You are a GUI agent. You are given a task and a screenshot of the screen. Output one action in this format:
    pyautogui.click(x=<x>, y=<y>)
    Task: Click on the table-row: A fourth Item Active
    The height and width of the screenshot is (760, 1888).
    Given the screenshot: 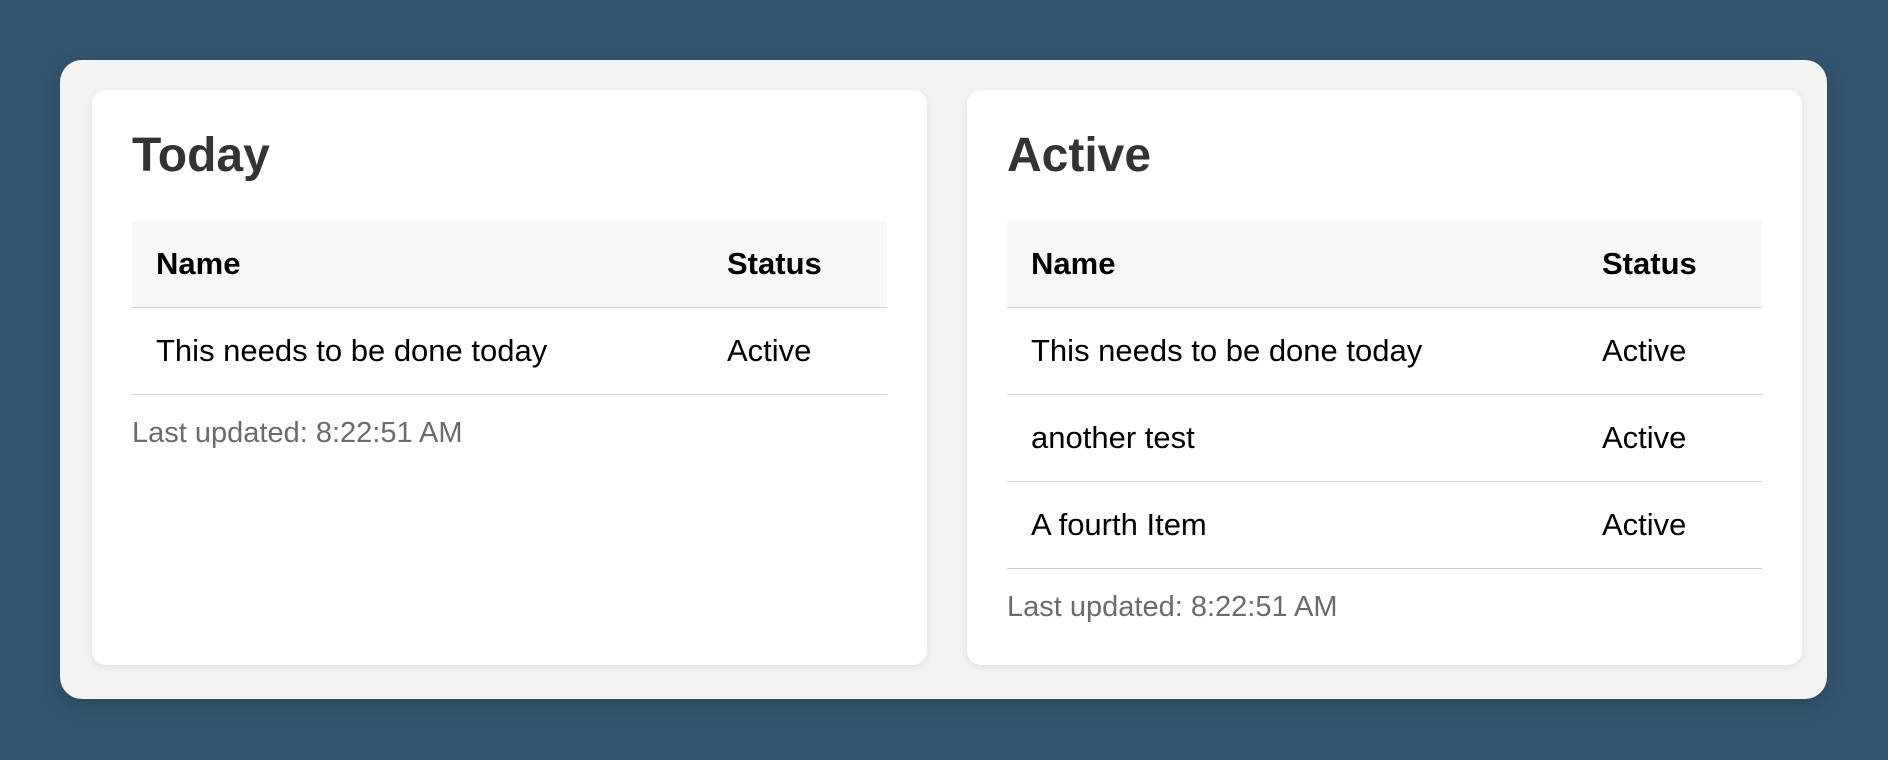 What is the action you would take?
    pyautogui.click(x=1384, y=525)
    